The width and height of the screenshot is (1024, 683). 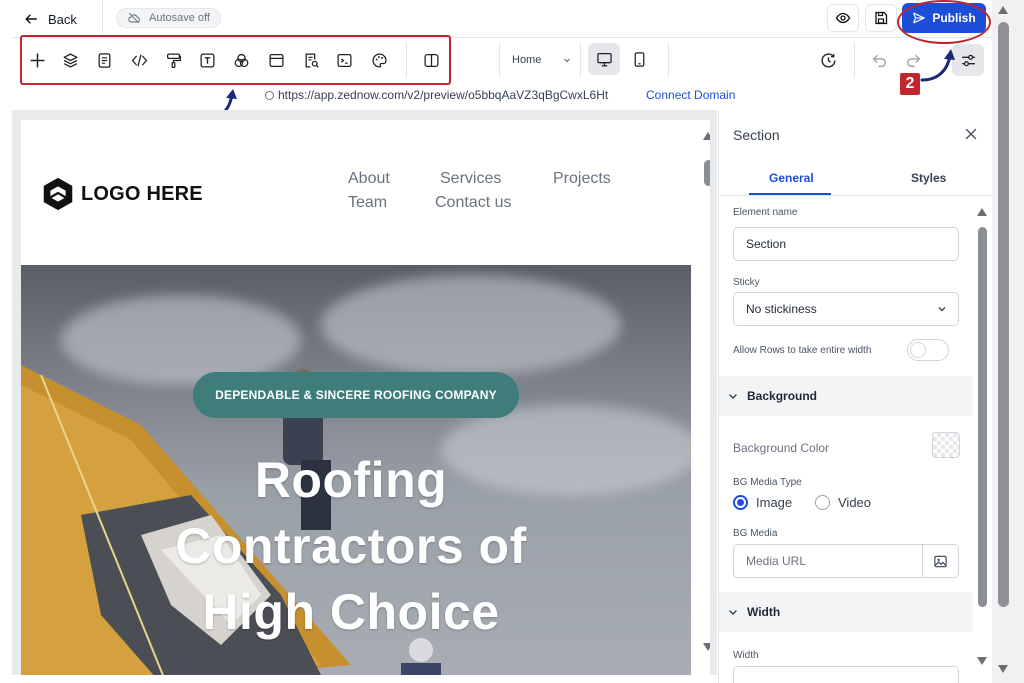 I want to click on redo-icon, so click(x=913, y=60).